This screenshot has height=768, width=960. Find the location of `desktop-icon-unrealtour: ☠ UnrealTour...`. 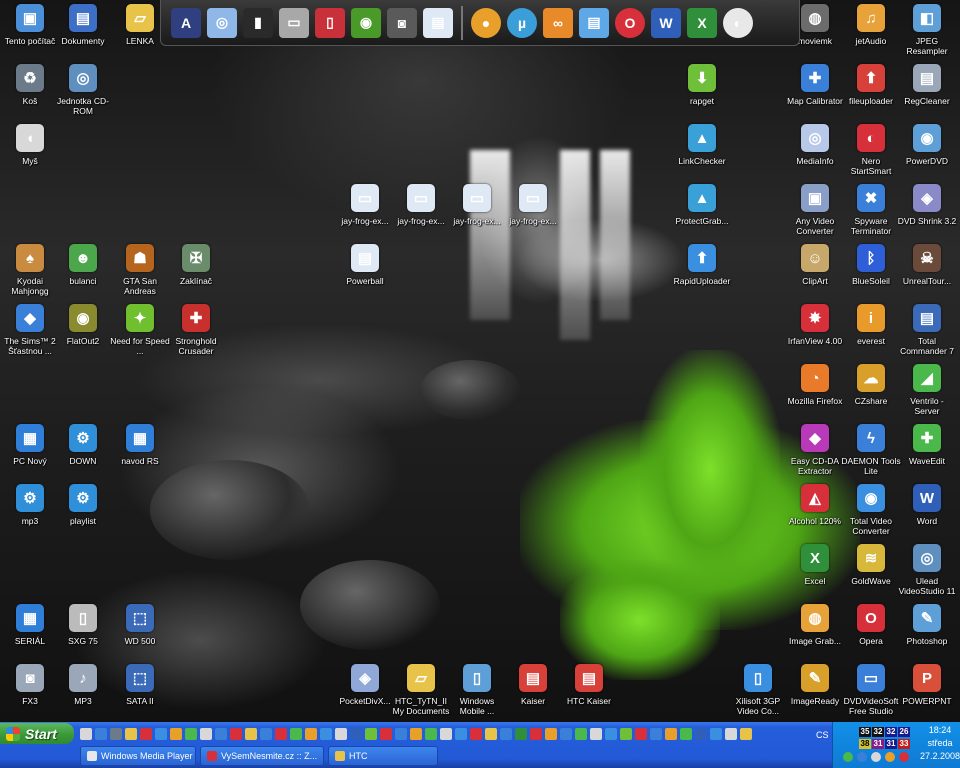

desktop-icon-unrealtour: ☠ UnrealTour... is located at coordinates (927, 265).